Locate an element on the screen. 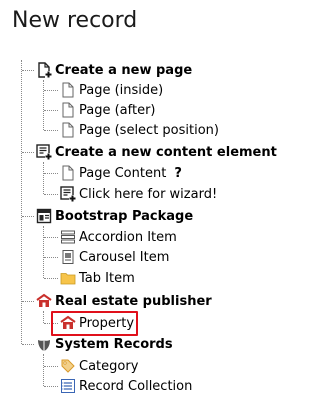 The width and height of the screenshot is (320, 400). group-system-records: System Records is located at coordinates (104, 344).